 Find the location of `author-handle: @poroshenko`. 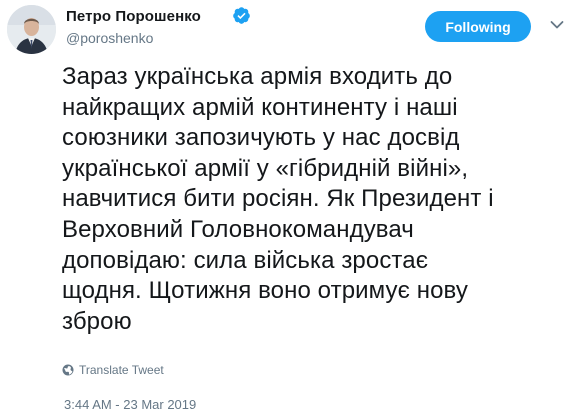

author-handle: @poroshenko is located at coordinates (109, 38).